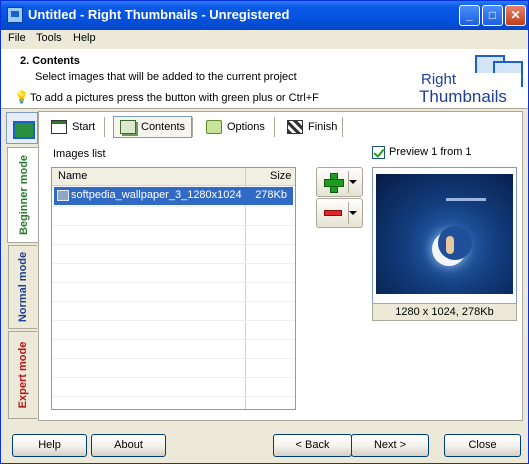  What do you see at coordinates (79, 154) in the screenshot?
I see `images-list-label: Images list` at bounding box center [79, 154].